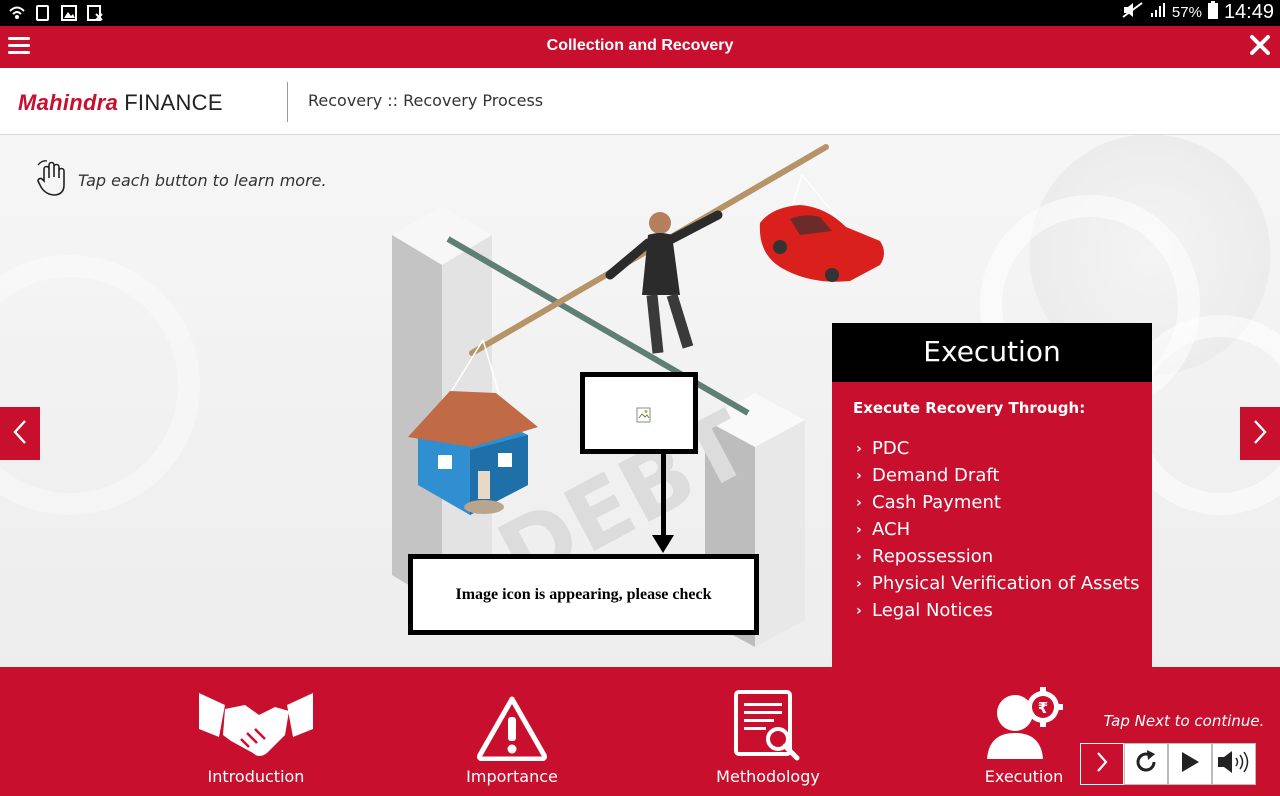 The width and height of the screenshot is (1280, 796). Describe the element at coordinates (933, 556) in the screenshot. I see `list-item-label: Repossession` at that location.